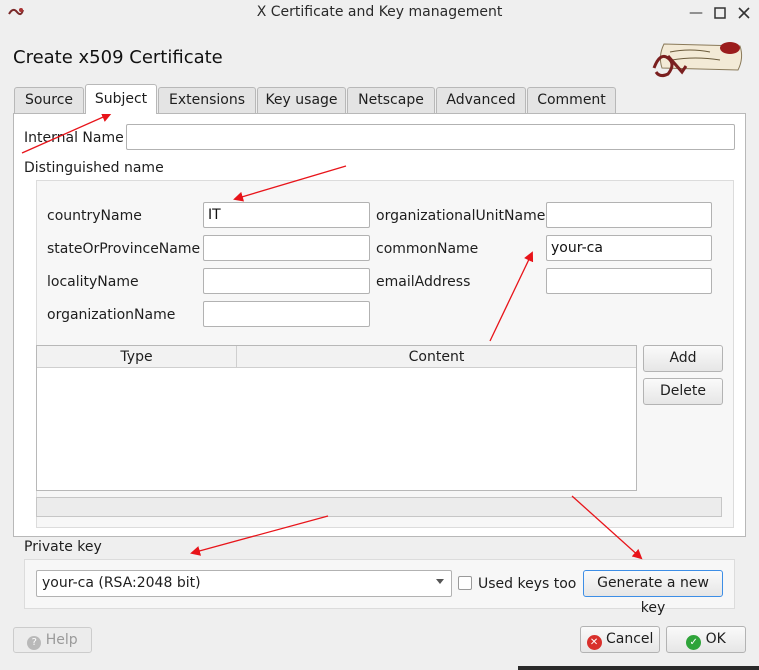 Image resolution: width=759 pixels, height=670 pixels. I want to click on help-icon: ?, so click(34, 643).